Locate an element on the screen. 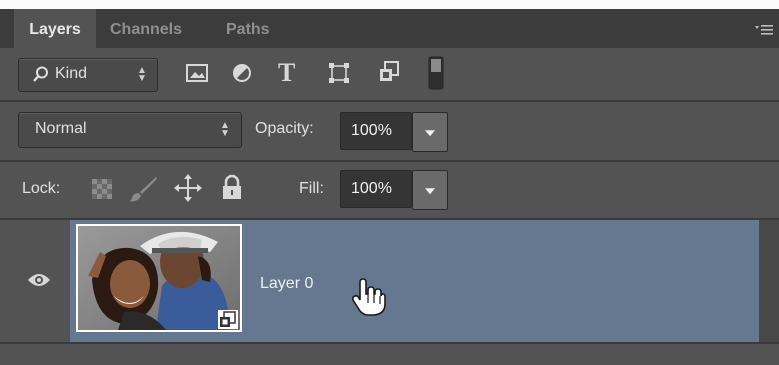 This screenshot has height=365, width=779. opacity-label: Opacity: is located at coordinates (284, 128).